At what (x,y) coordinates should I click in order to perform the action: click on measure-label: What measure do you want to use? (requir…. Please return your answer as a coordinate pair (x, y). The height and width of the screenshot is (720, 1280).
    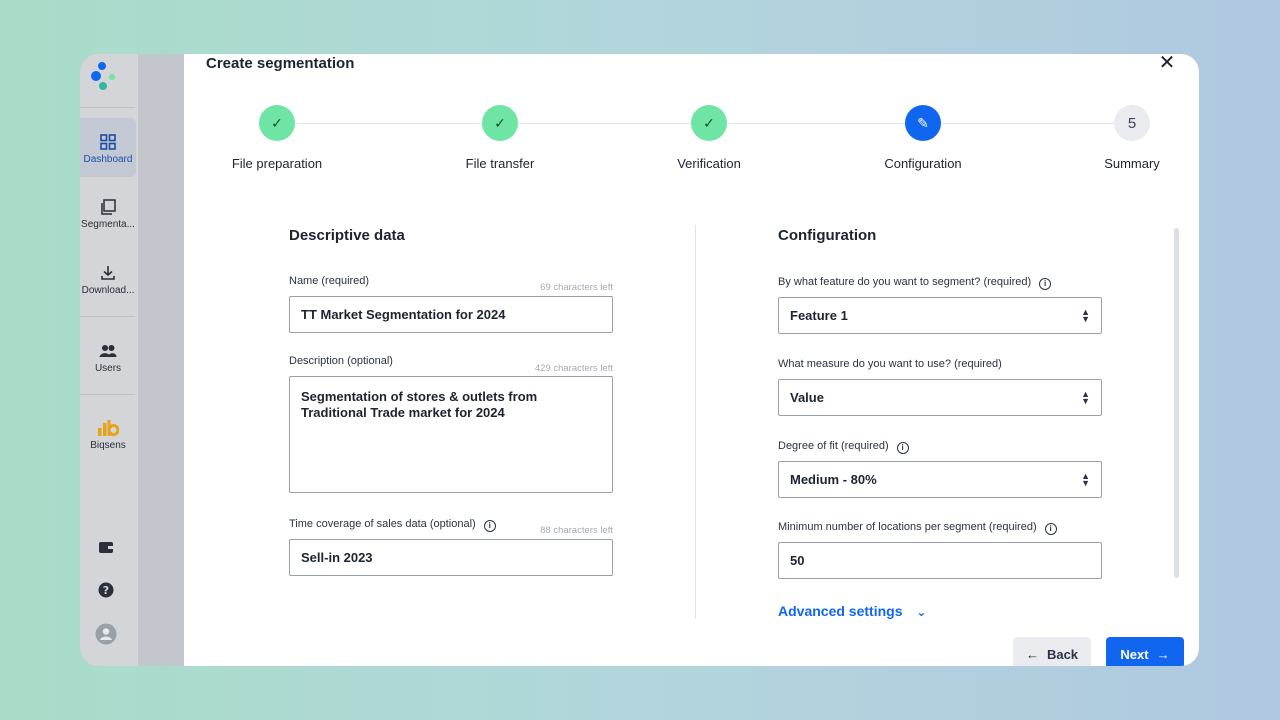
    Looking at the image, I should click on (890, 364).